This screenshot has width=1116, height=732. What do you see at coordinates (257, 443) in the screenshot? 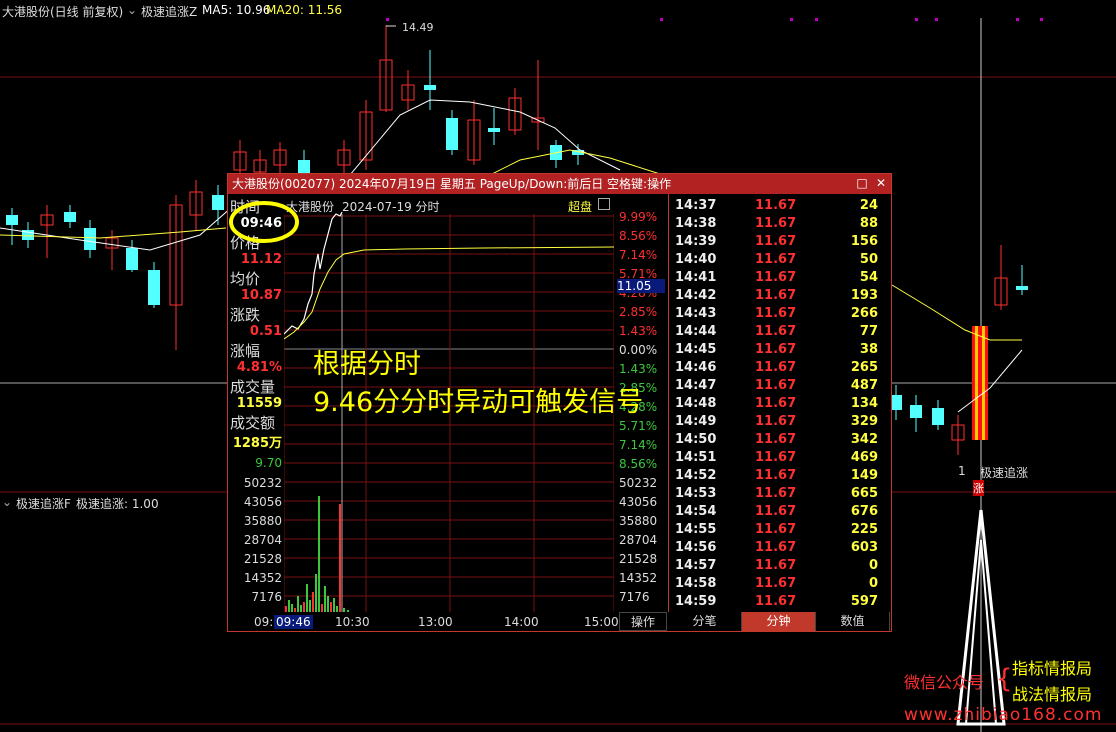
I see `amount-value: 1285万` at bounding box center [257, 443].